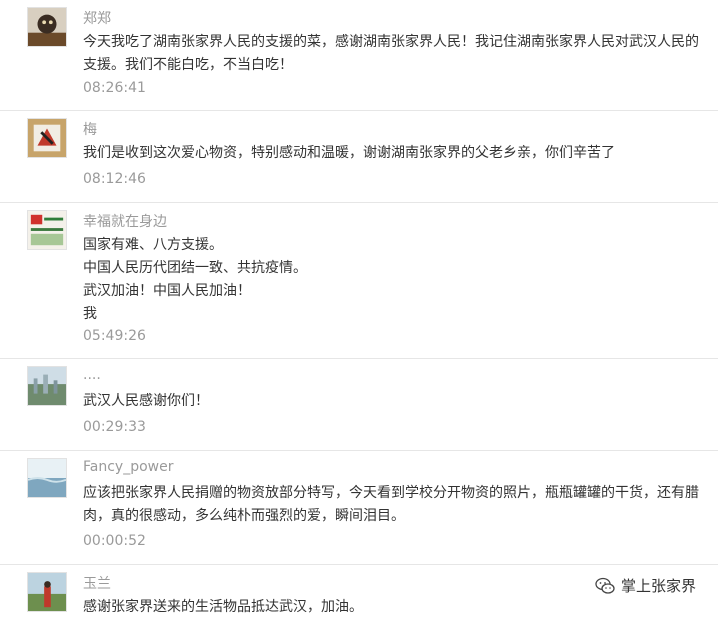 The width and height of the screenshot is (718, 625). I want to click on comment-text-line: 中国人民历代团结一致、共抗疫情。, so click(195, 268).